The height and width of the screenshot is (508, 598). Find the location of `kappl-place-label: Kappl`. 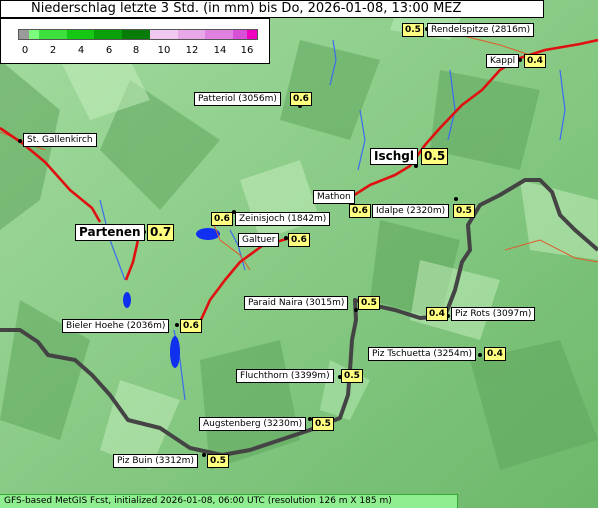

kappl-place-label: Kappl is located at coordinates (503, 61).